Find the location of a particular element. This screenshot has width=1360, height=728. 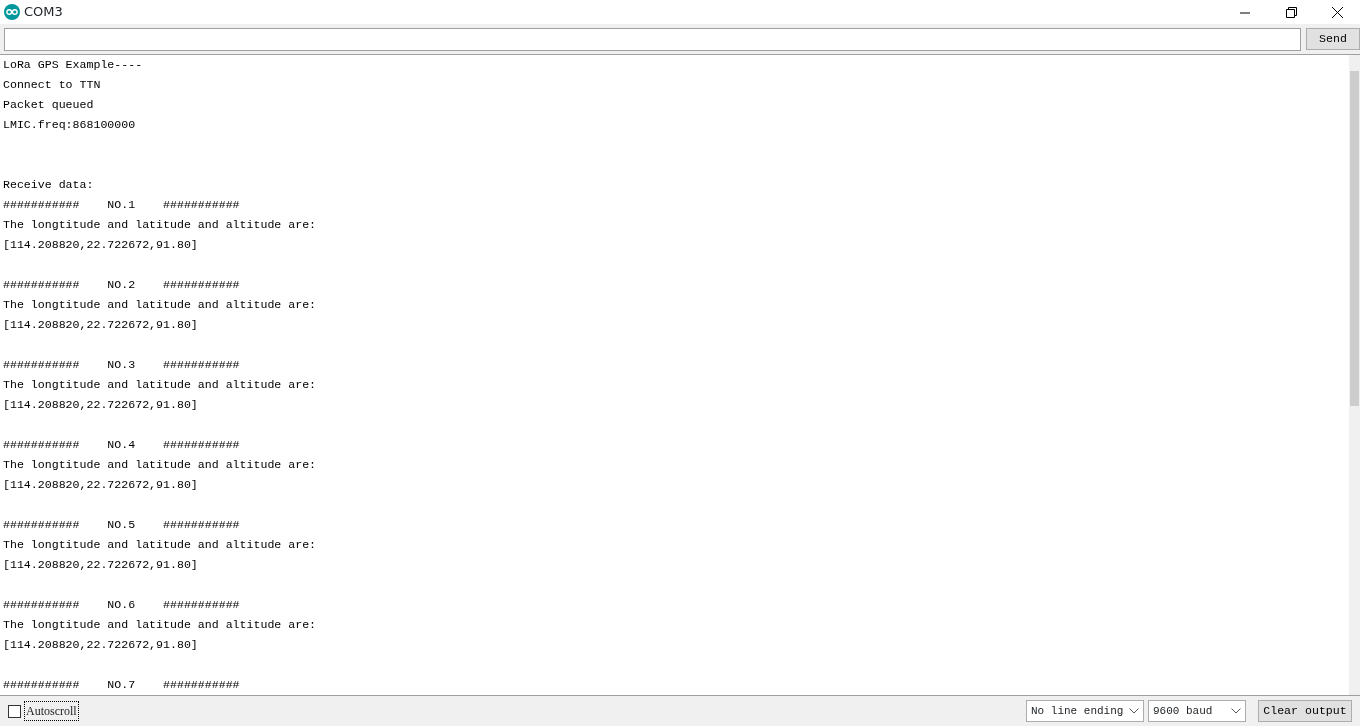

output-line: ########### NO.7 ########### is located at coordinates (122, 685).